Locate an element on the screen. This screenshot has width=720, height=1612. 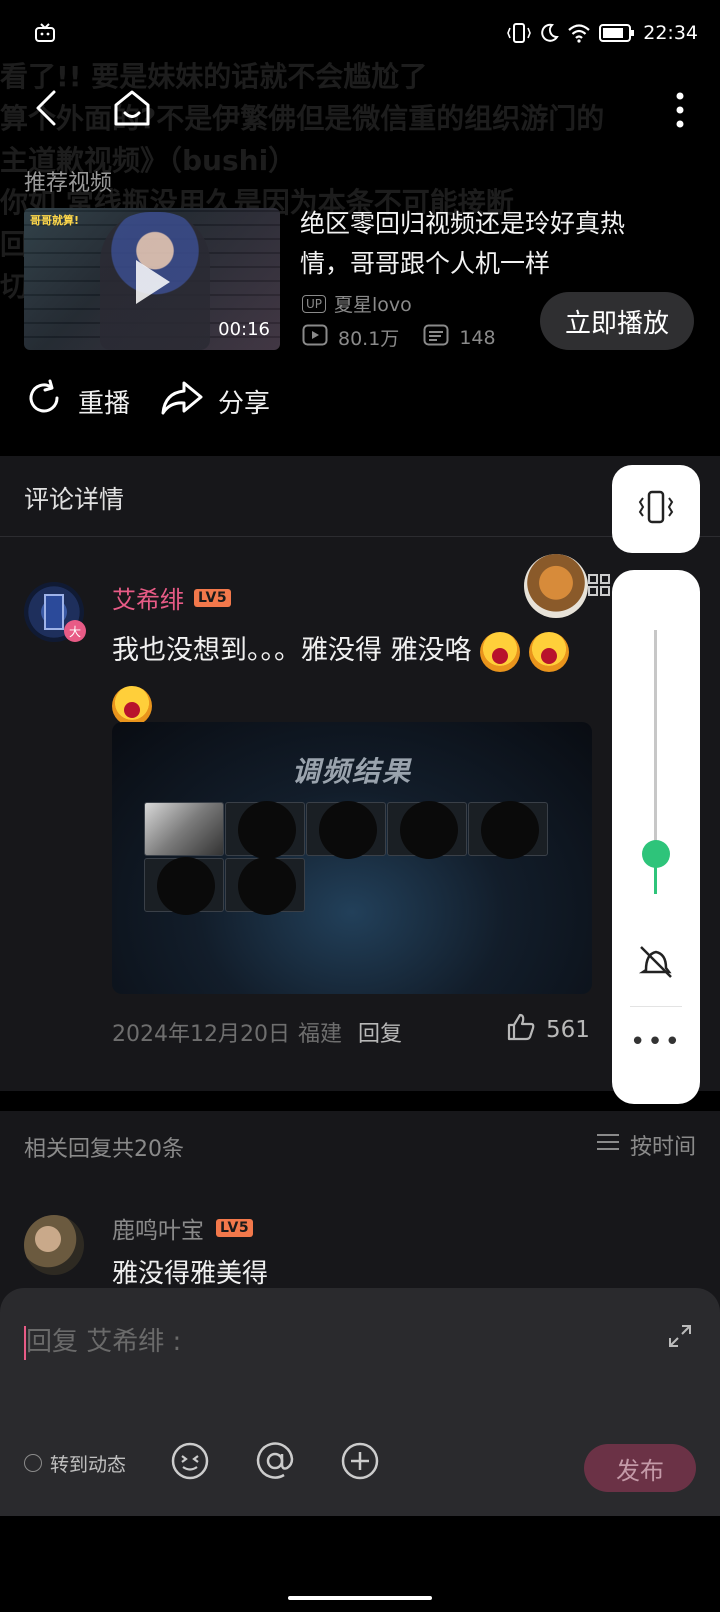
reply-input is located at coordinates (326, 1342).